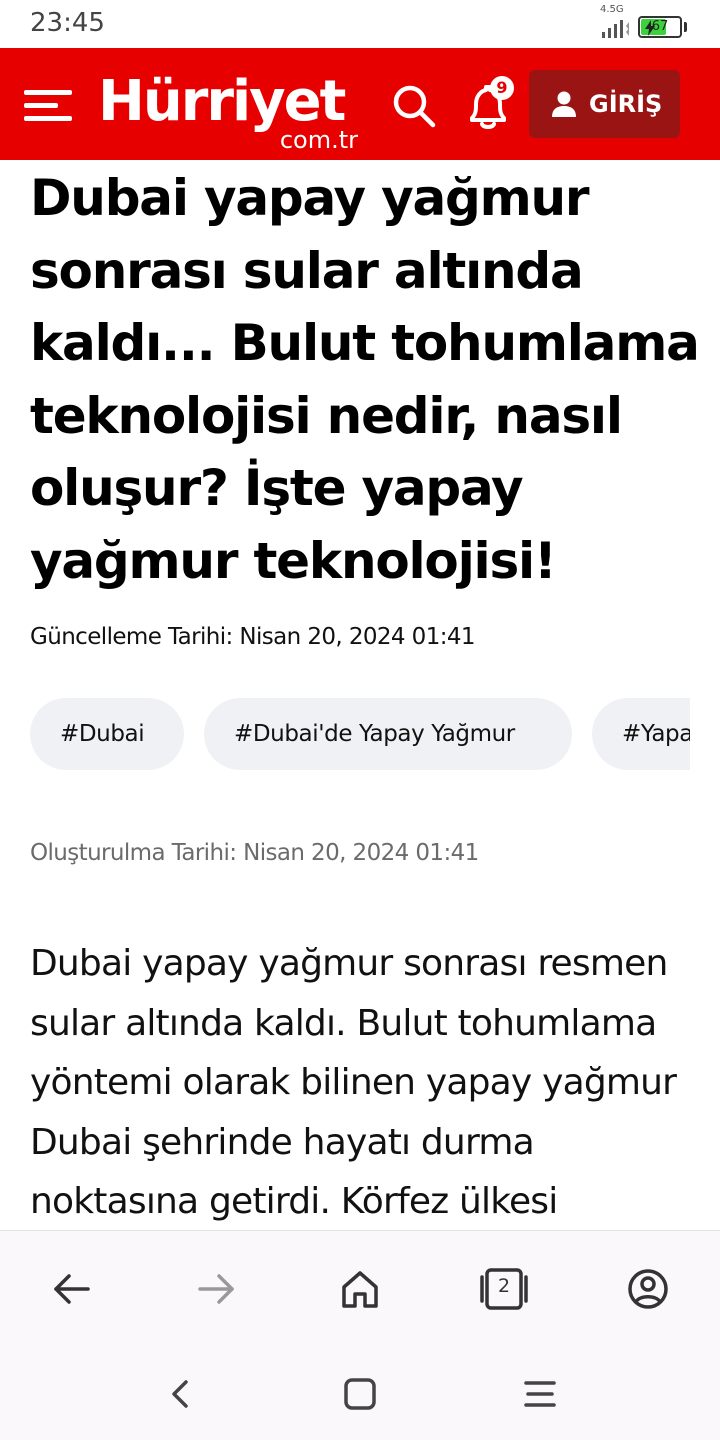 Image resolution: width=720 pixels, height=1440 pixels. I want to click on logo-domain: com.tr, so click(318, 140).